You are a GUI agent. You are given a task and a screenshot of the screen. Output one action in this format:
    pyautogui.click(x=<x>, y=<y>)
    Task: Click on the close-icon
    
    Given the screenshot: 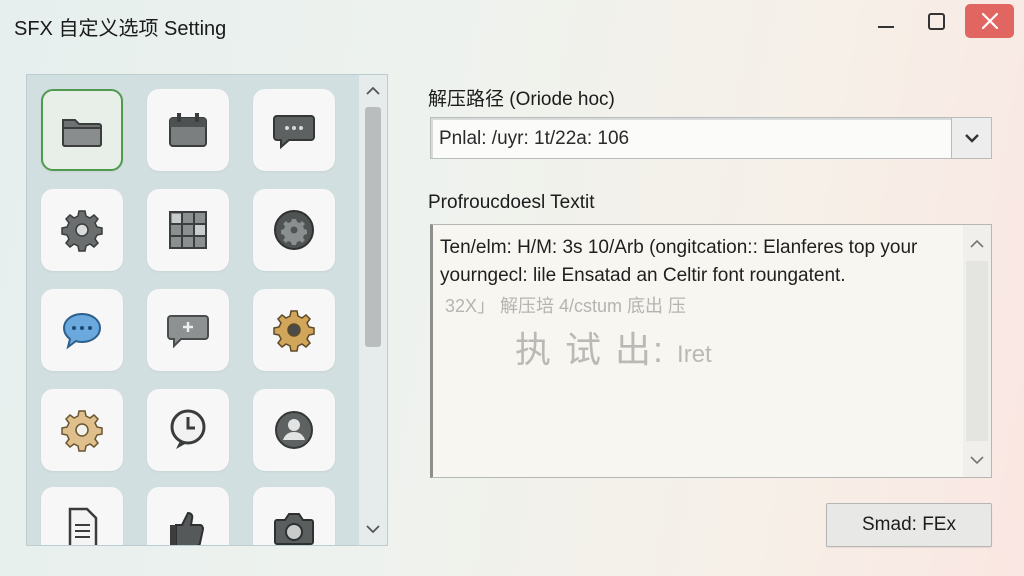 What is the action you would take?
    pyautogui.click(x=989, y=21)
    